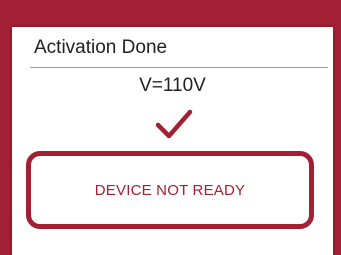 The height and width of the screenshot is (255, 341). What do you see at coordinates (172, 85) in the screenshot?
I see `voltage-readout: V=110V` at bounding box center [172, 85].